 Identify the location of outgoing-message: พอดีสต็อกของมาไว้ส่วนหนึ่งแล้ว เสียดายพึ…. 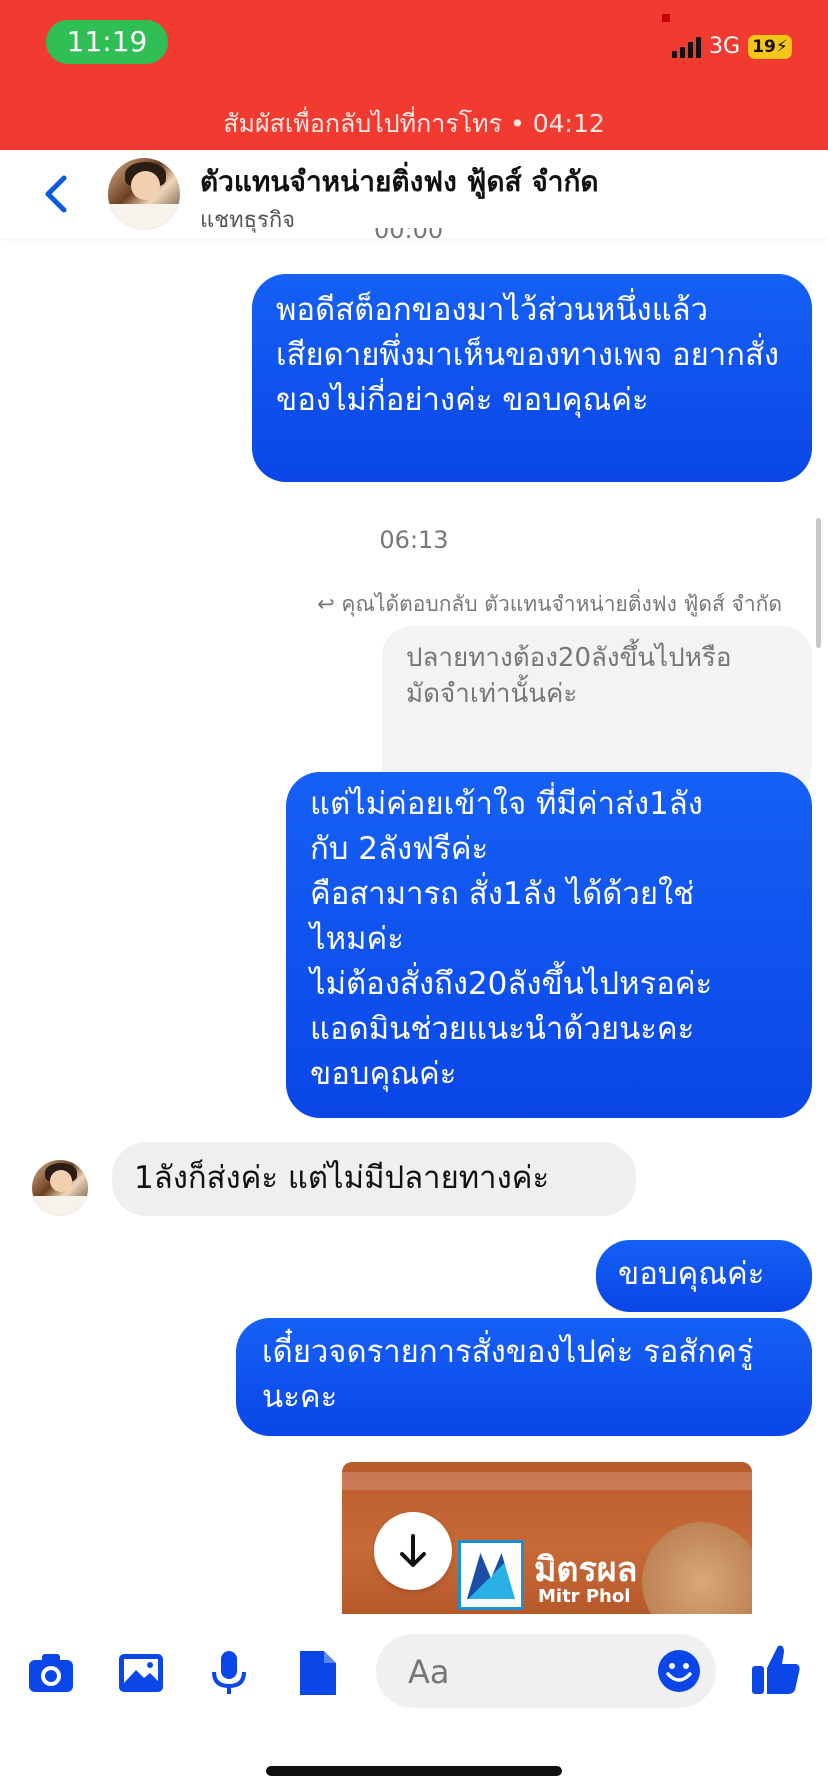
(532, 378).